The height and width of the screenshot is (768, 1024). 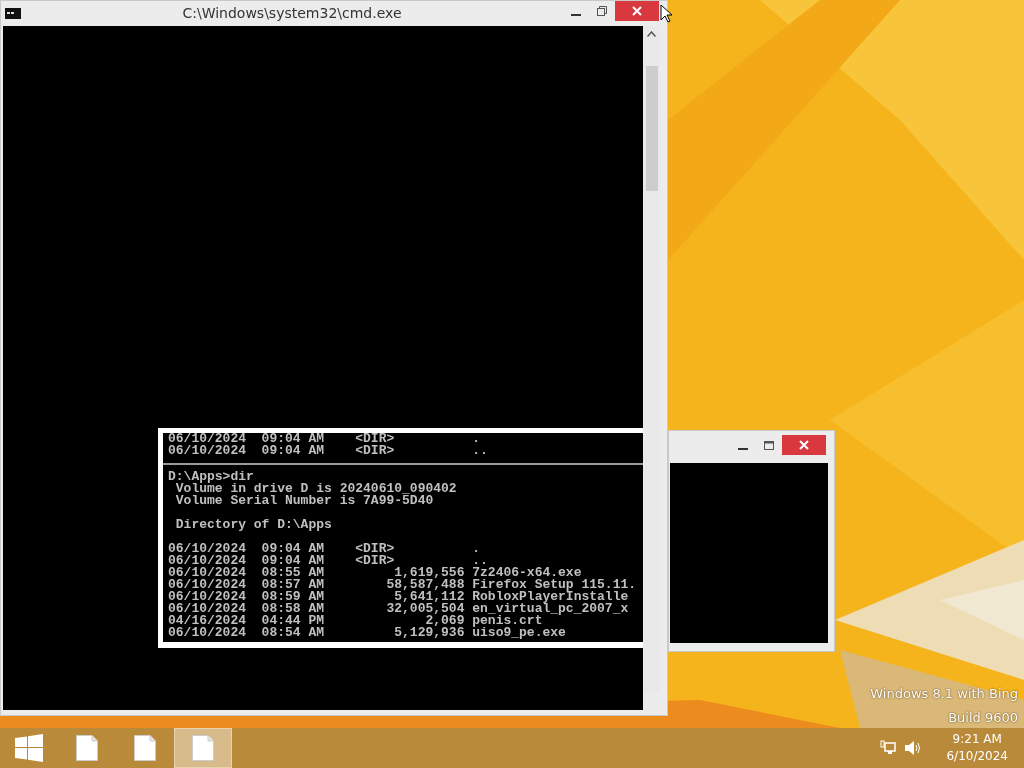 I want to click on console-line: Volume in drive D is 20240610_090402, so click(x=316, y=489).